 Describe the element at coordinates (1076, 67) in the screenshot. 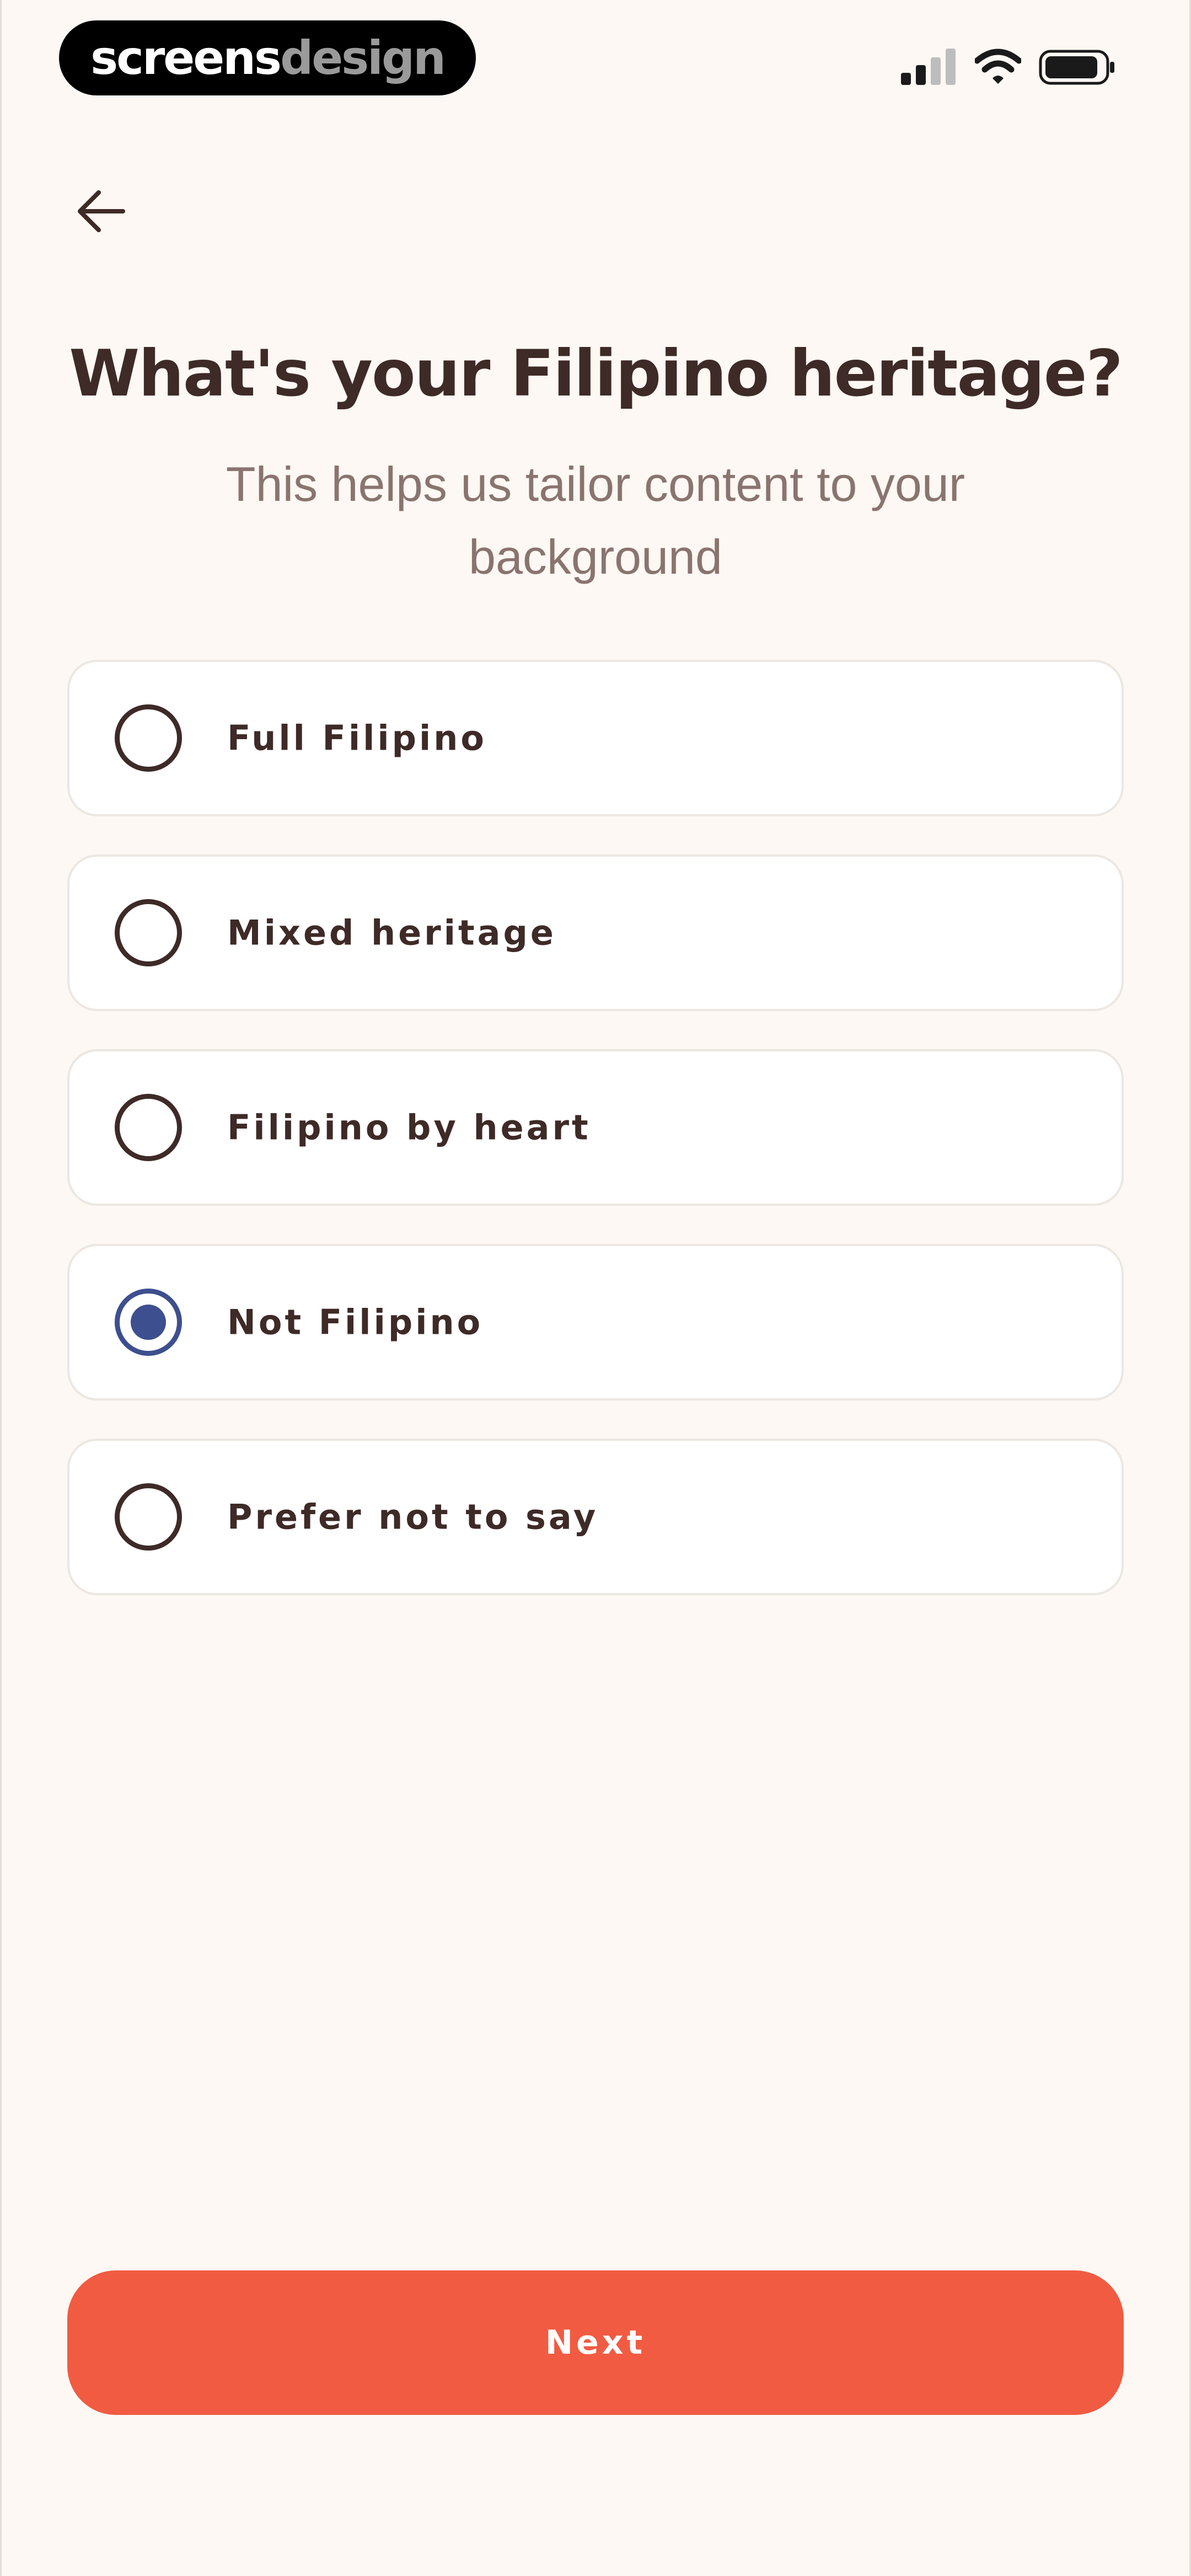

I see `battery-icon` at that location.